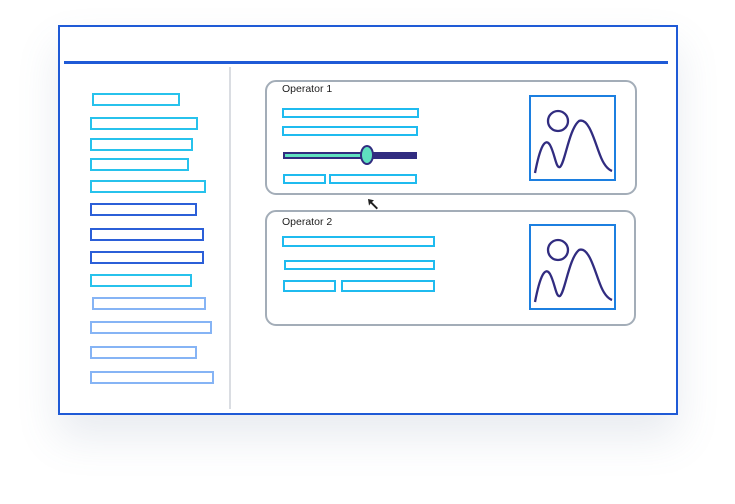 This screenshot has height=504, width=735. Describe the element at coordinates (230, 238) in the screenshot. I see `sidebar-divider` at that location.